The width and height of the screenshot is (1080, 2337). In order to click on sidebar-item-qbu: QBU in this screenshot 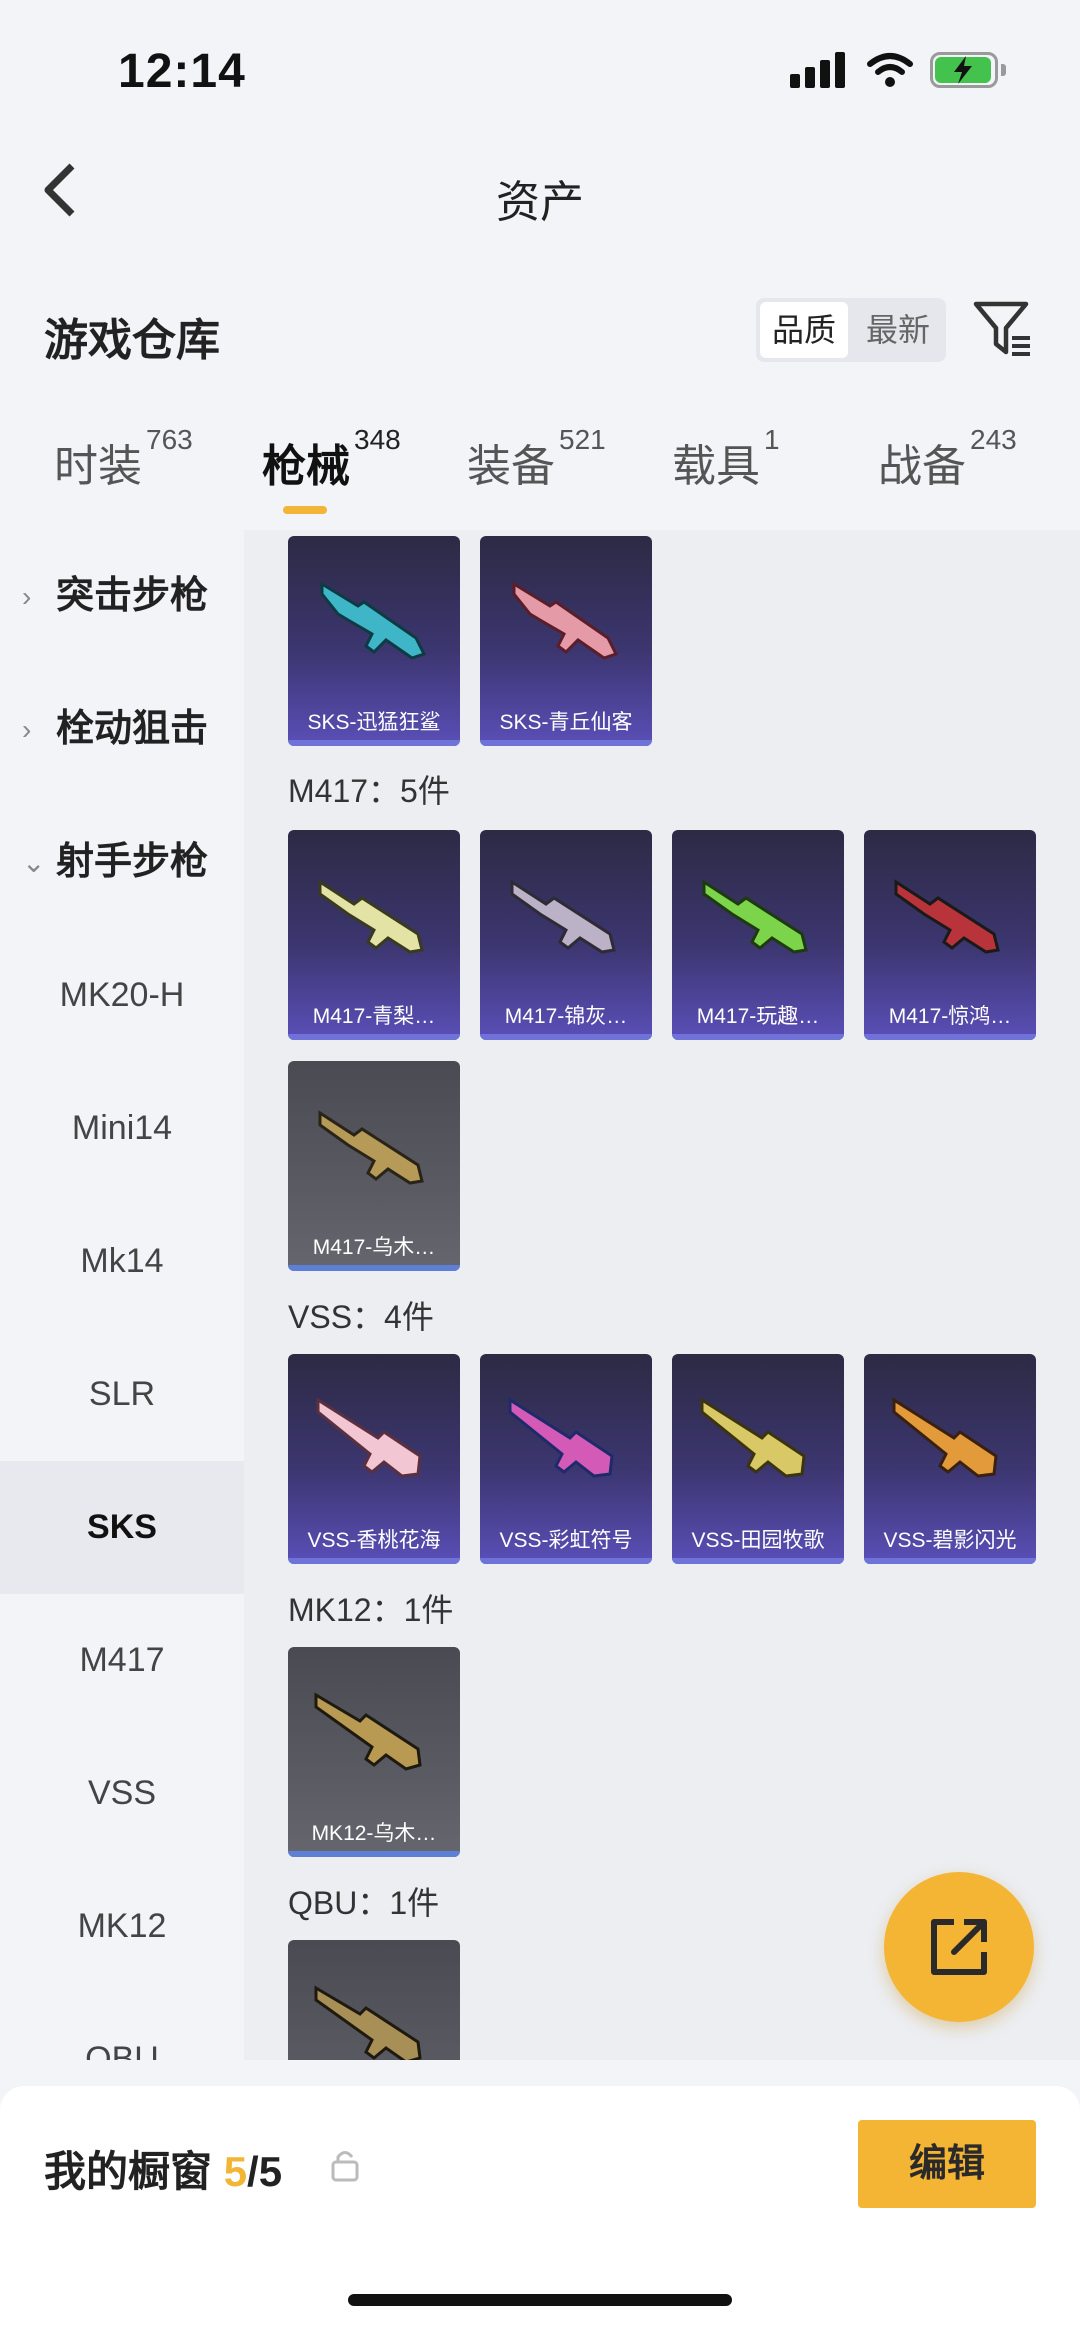, I will do `click(122, 2026)`.